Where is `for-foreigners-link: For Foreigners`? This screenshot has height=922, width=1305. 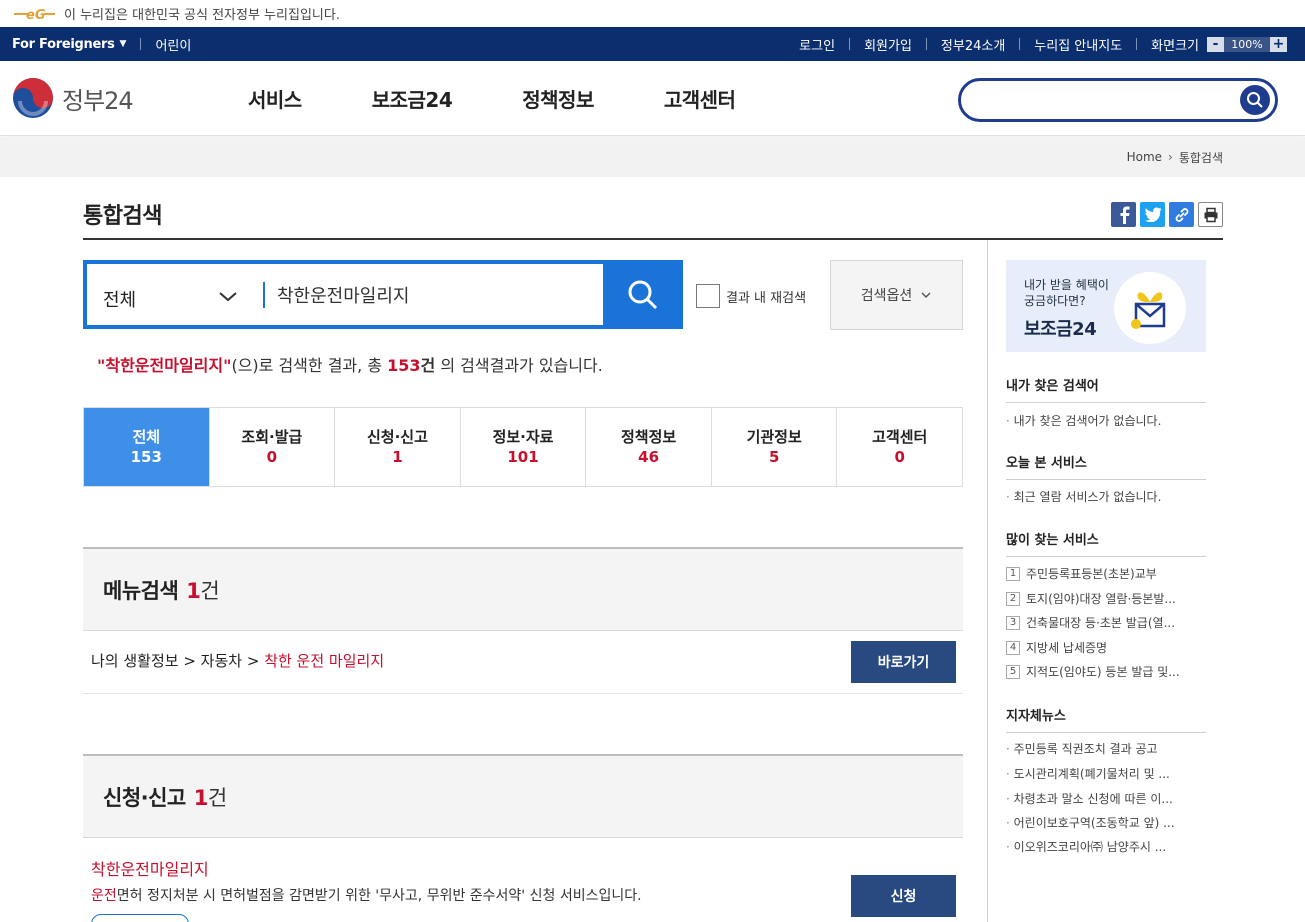
for-foreigners-link: For Foreigners is located at coordinates (63, 44).